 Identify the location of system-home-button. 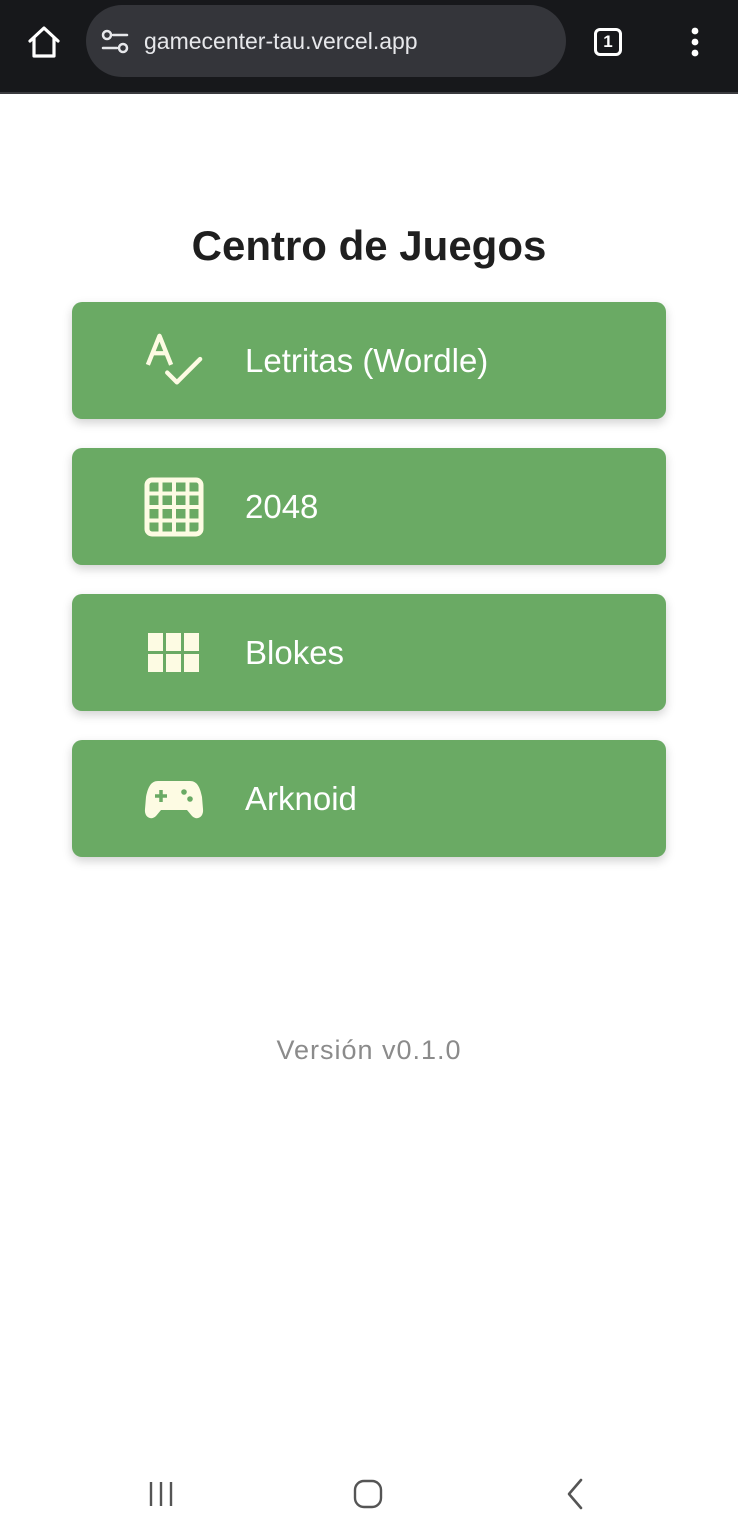
(368, 1494).